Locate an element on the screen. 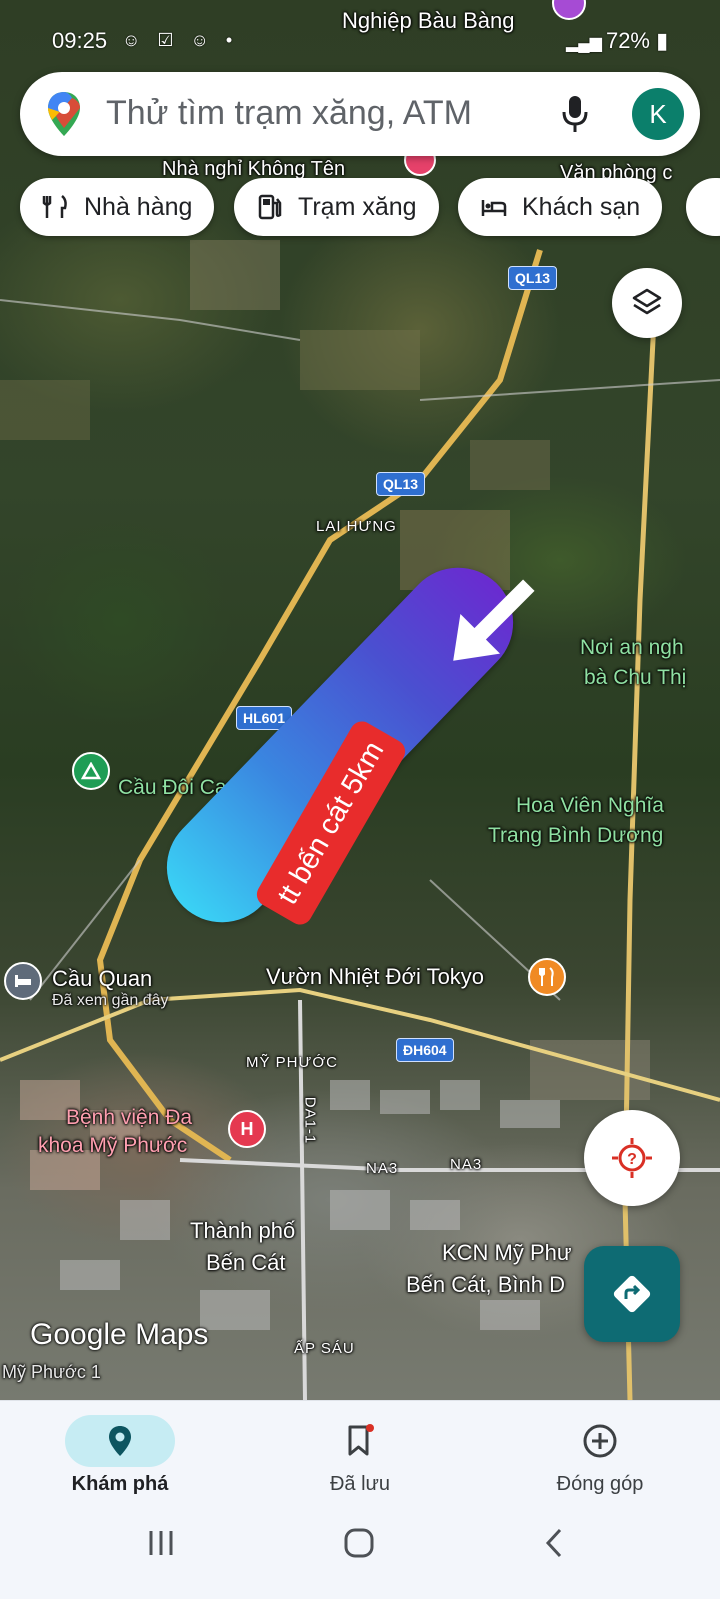  layers-icon is located at coordinates (647, 301).